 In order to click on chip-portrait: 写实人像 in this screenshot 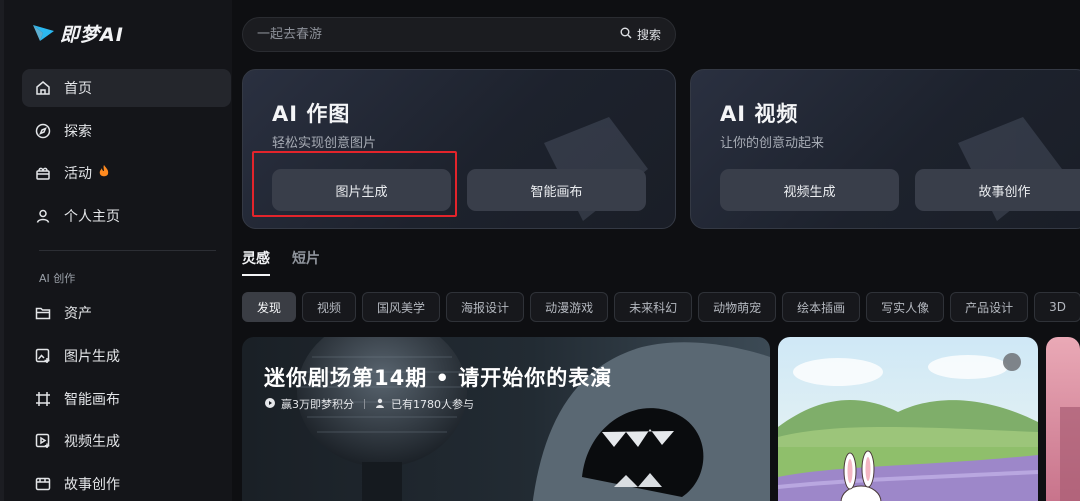, I will do `click(905, 307)`.